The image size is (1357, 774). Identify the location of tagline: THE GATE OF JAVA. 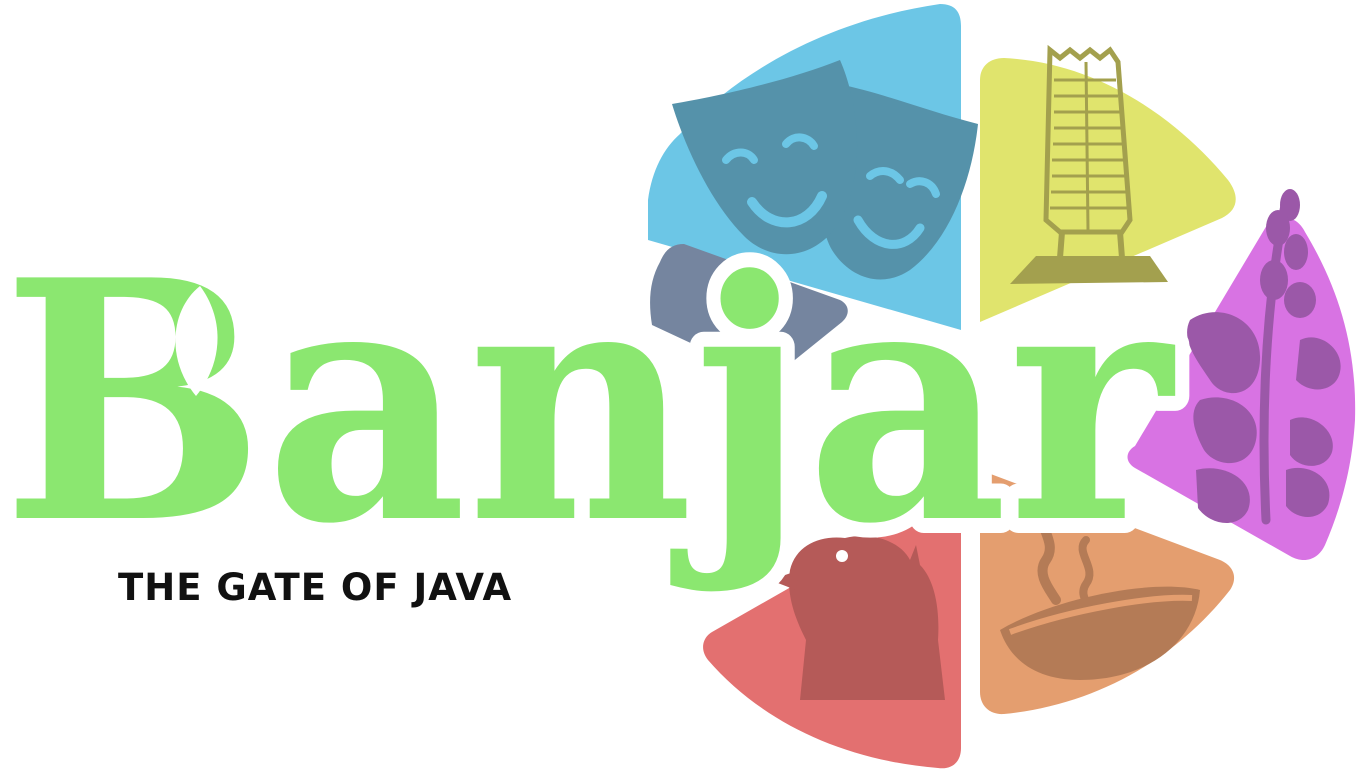
(315, 587).